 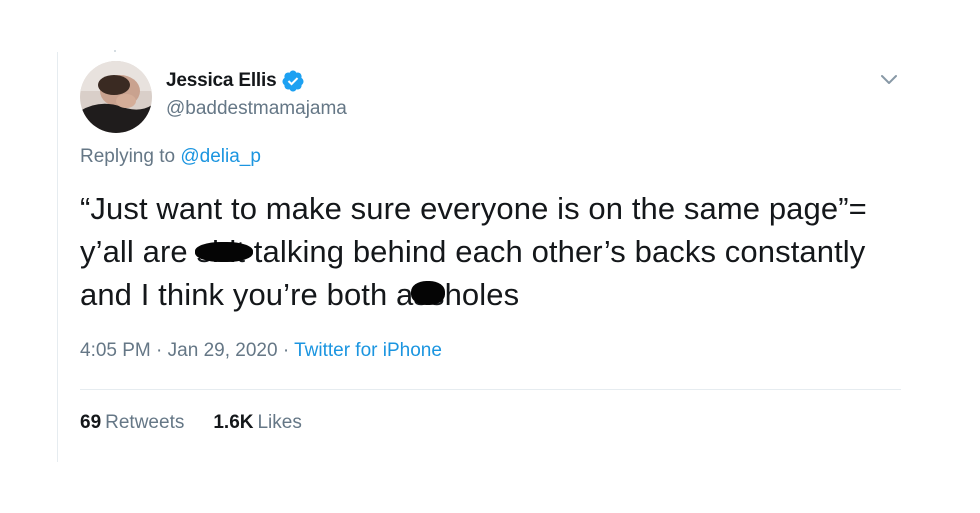 I want to click on likes-stat: 1.6K Likes, so click(x=257, y=423).